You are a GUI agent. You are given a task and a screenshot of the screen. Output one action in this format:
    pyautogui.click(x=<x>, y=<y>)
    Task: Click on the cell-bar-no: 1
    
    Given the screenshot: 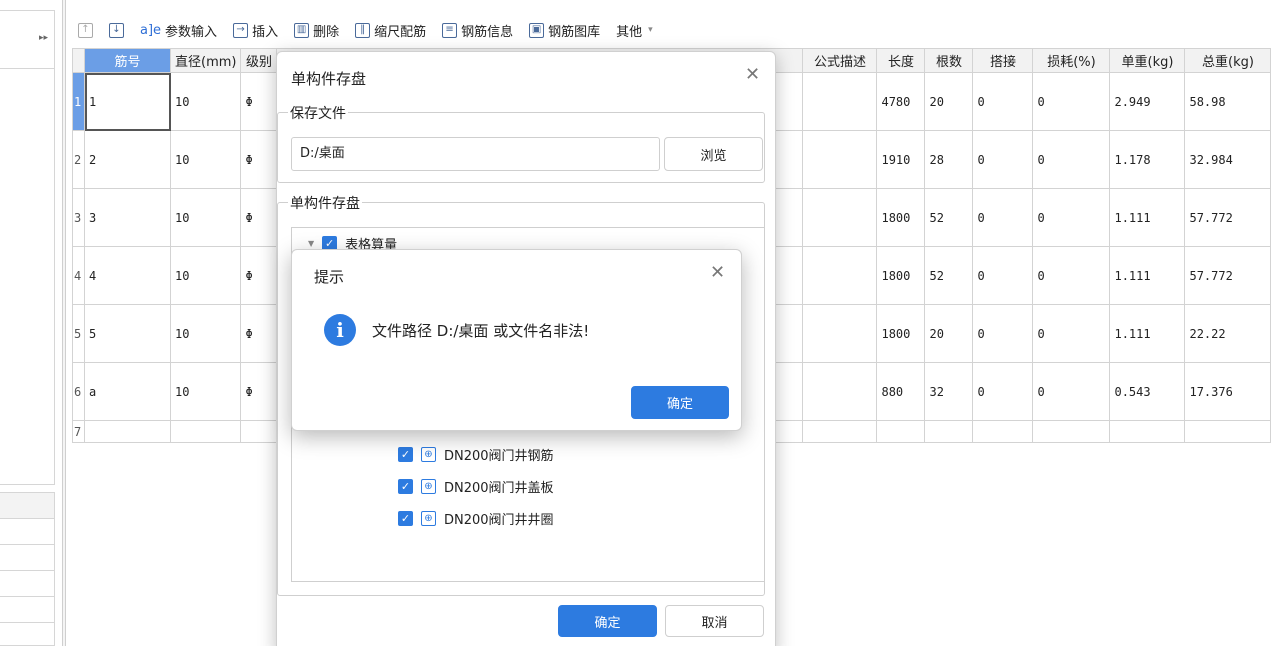 What is the action you would take?
    pyautogui.click(x=127, y=101)
    